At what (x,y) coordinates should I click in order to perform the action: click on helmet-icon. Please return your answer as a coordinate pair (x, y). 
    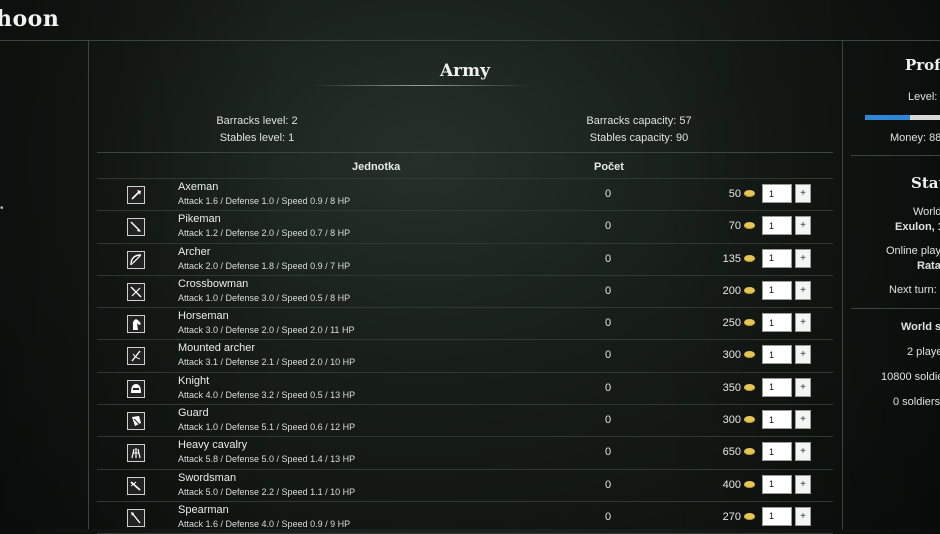
    Looking at the image, I should click on (136, 388).